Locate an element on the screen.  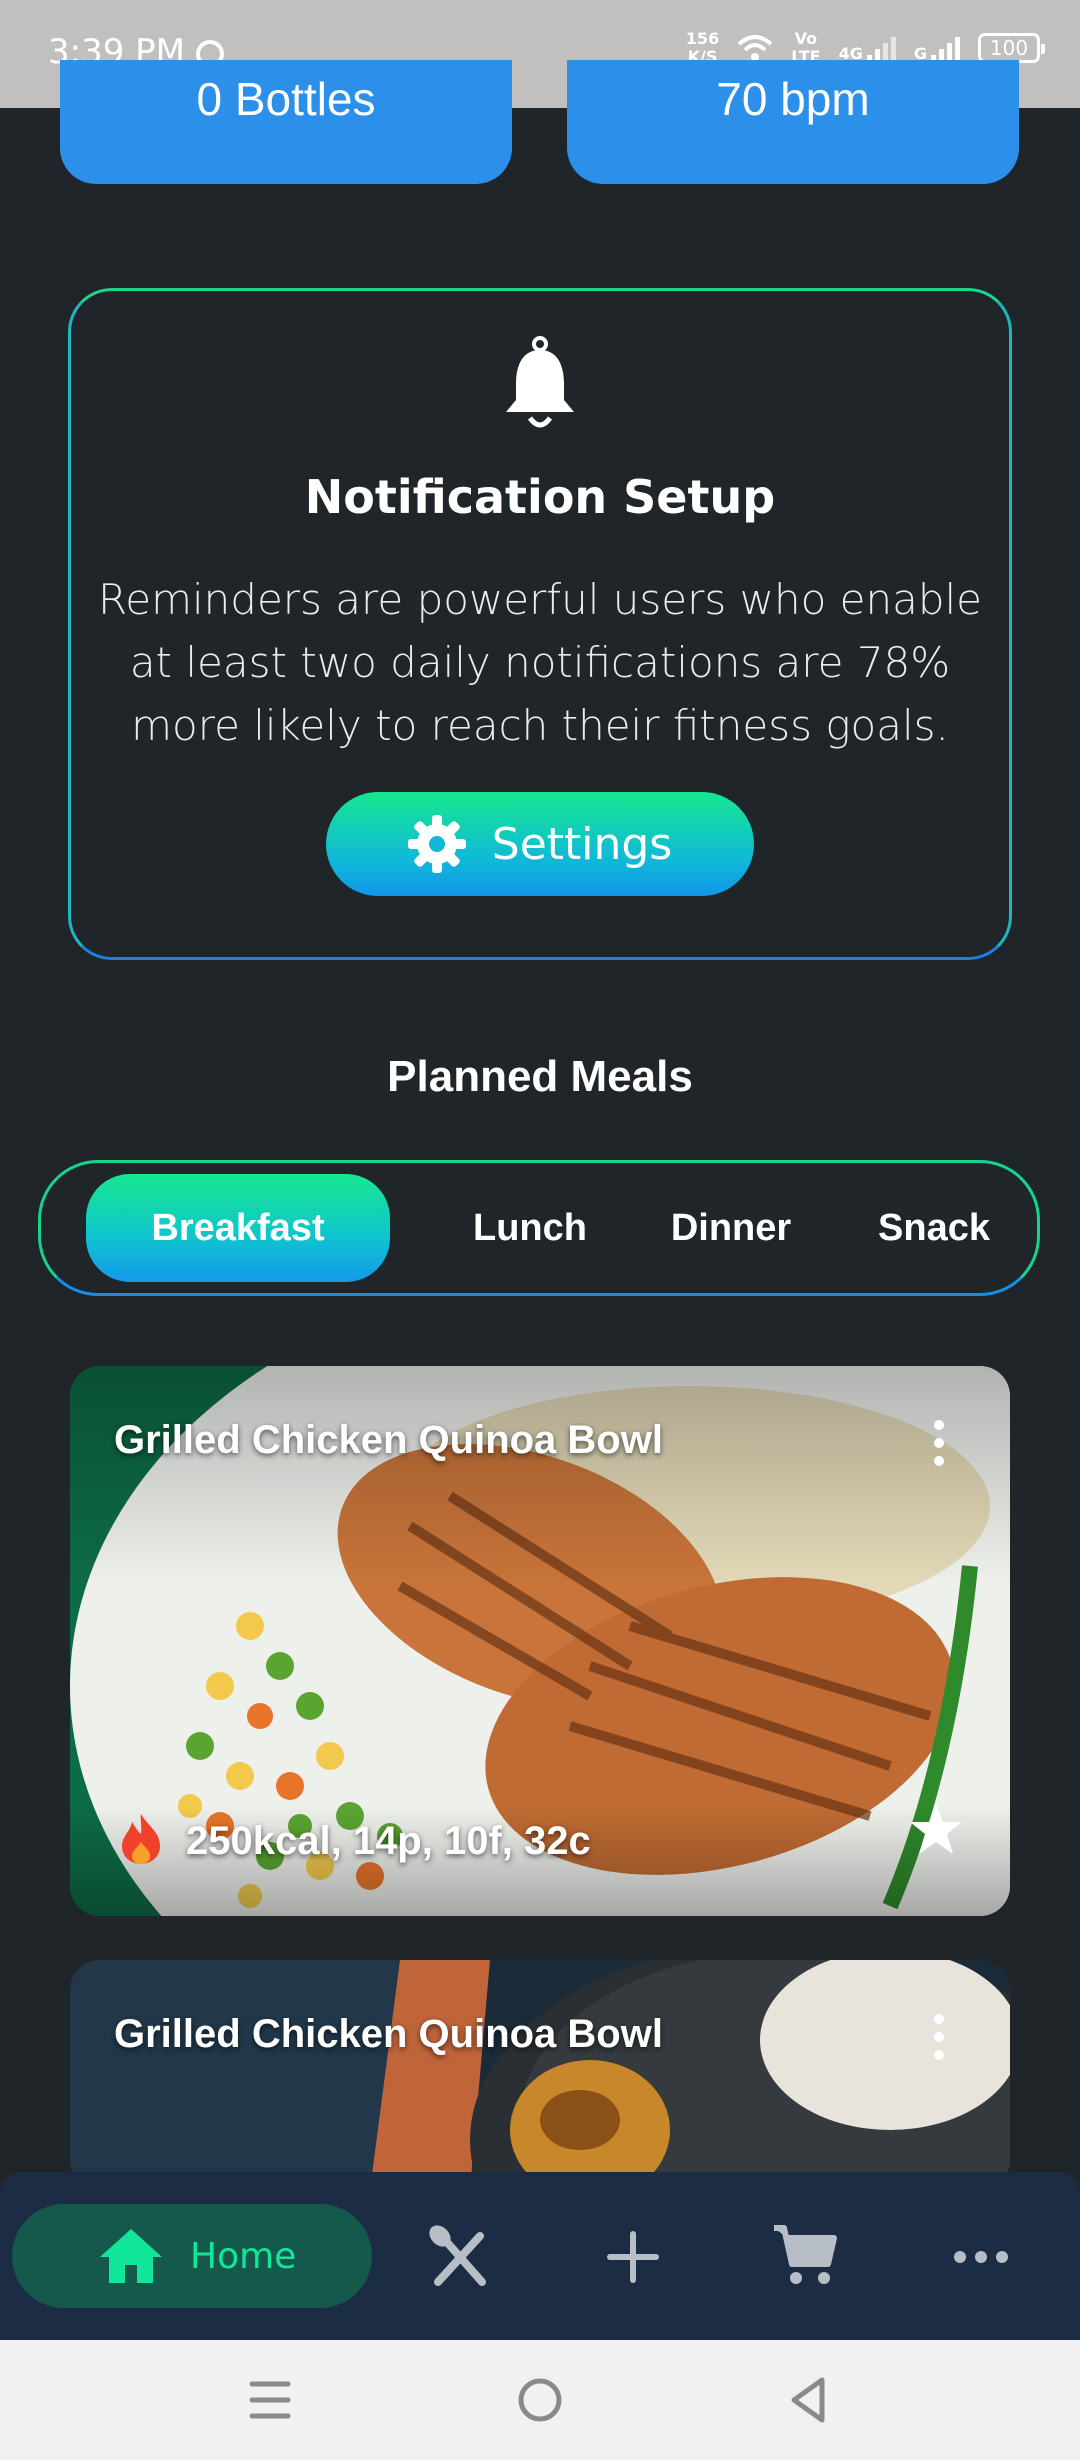
planned-meals-title: Planned Meals is located at coordinates (540, 1076).